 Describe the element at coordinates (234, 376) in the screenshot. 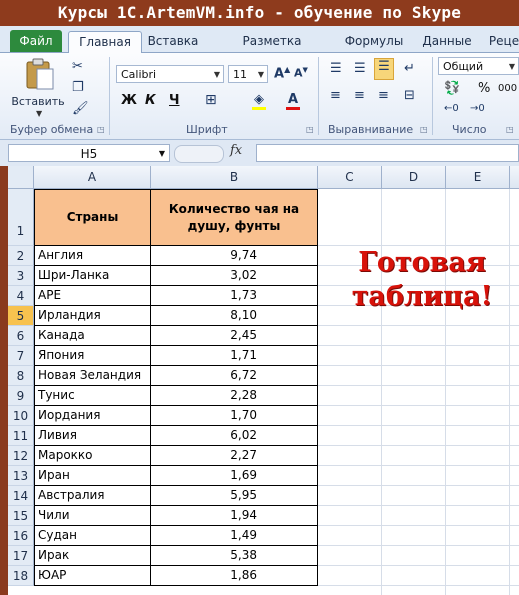

I see `cell-tea-value: 6,72` at that location.